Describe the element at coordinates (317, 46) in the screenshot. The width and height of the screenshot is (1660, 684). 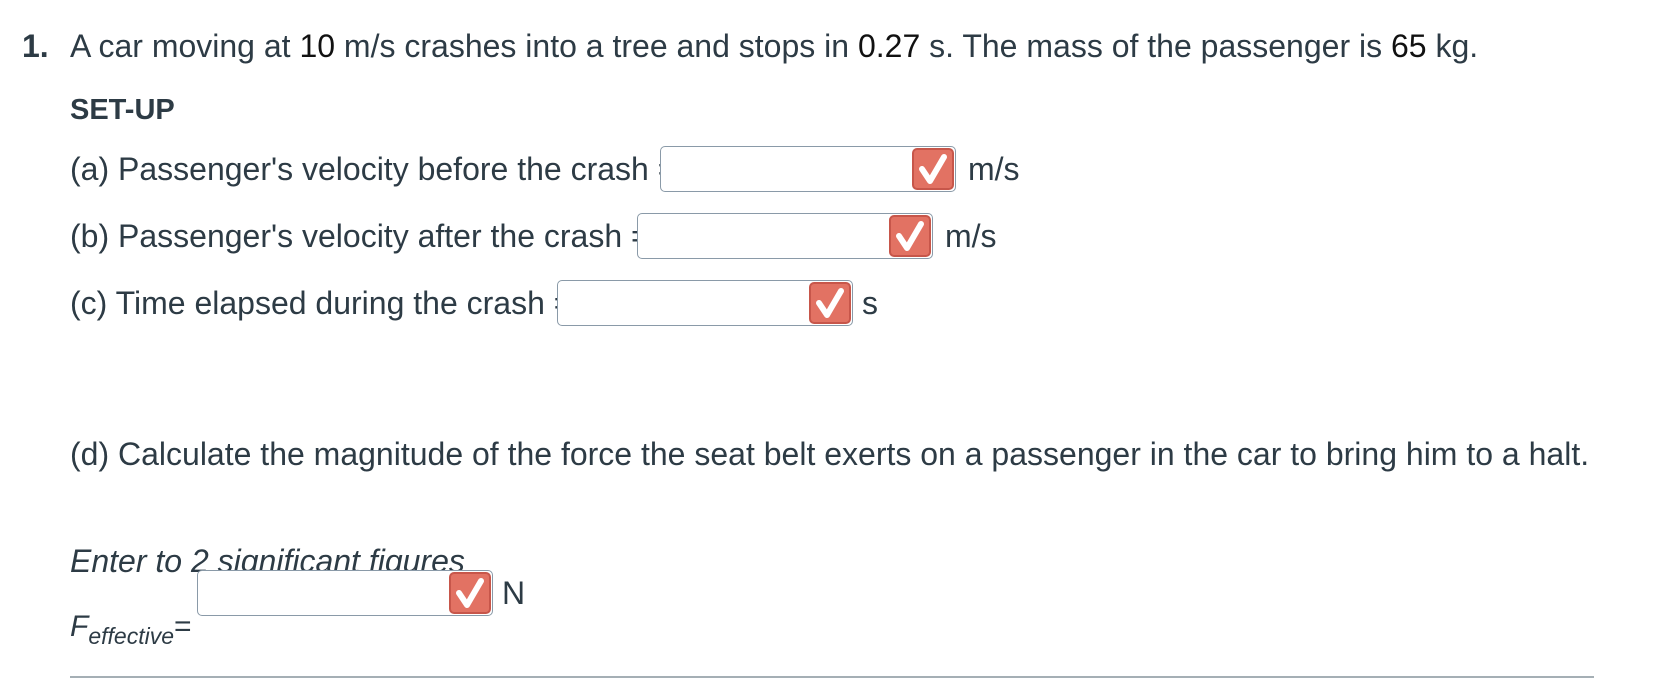
I see `speed-value: 10` at that location.